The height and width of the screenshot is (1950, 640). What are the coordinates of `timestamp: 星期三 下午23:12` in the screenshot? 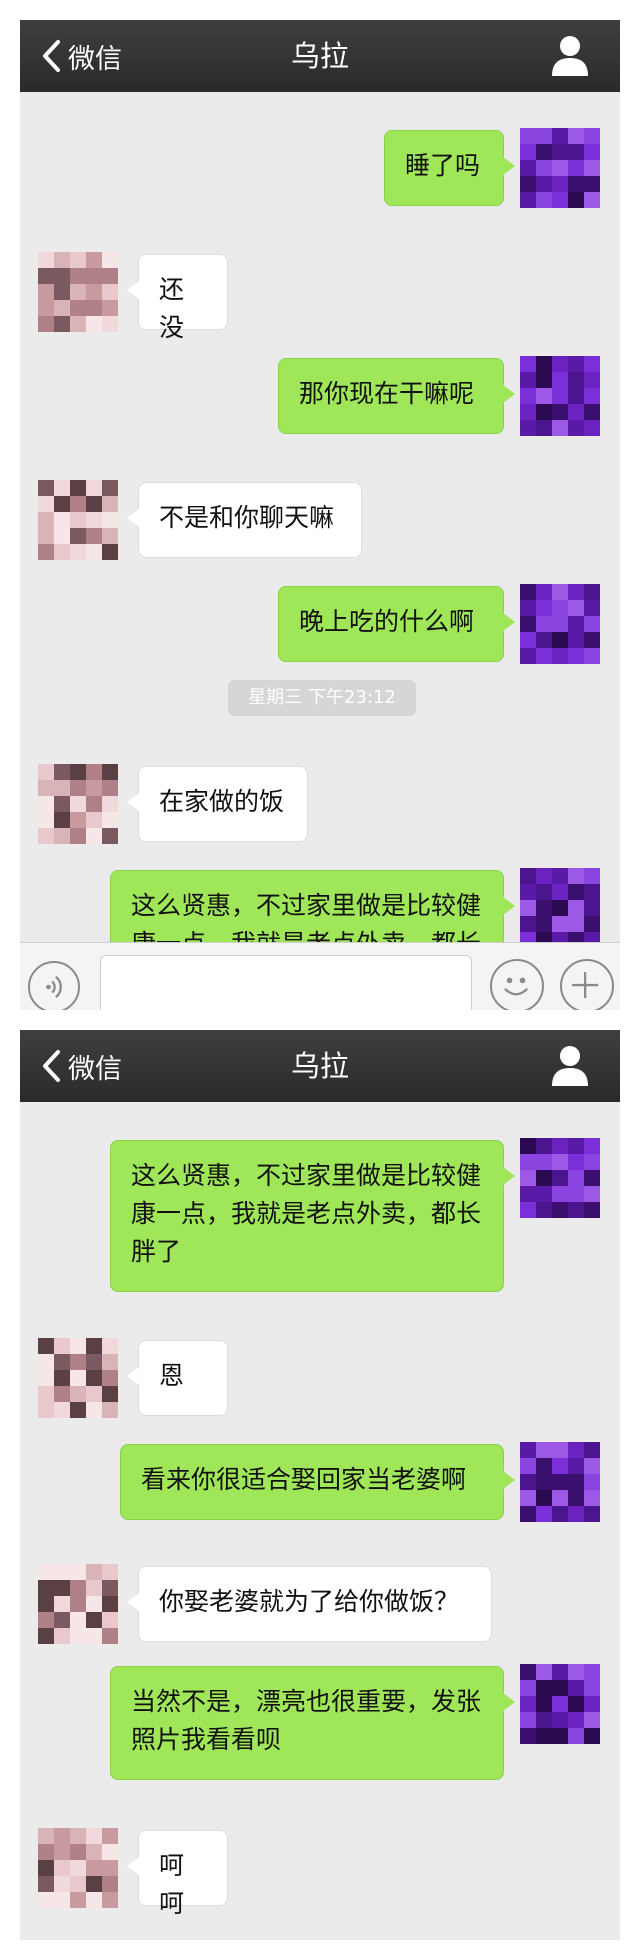 It's located at (322, 698).